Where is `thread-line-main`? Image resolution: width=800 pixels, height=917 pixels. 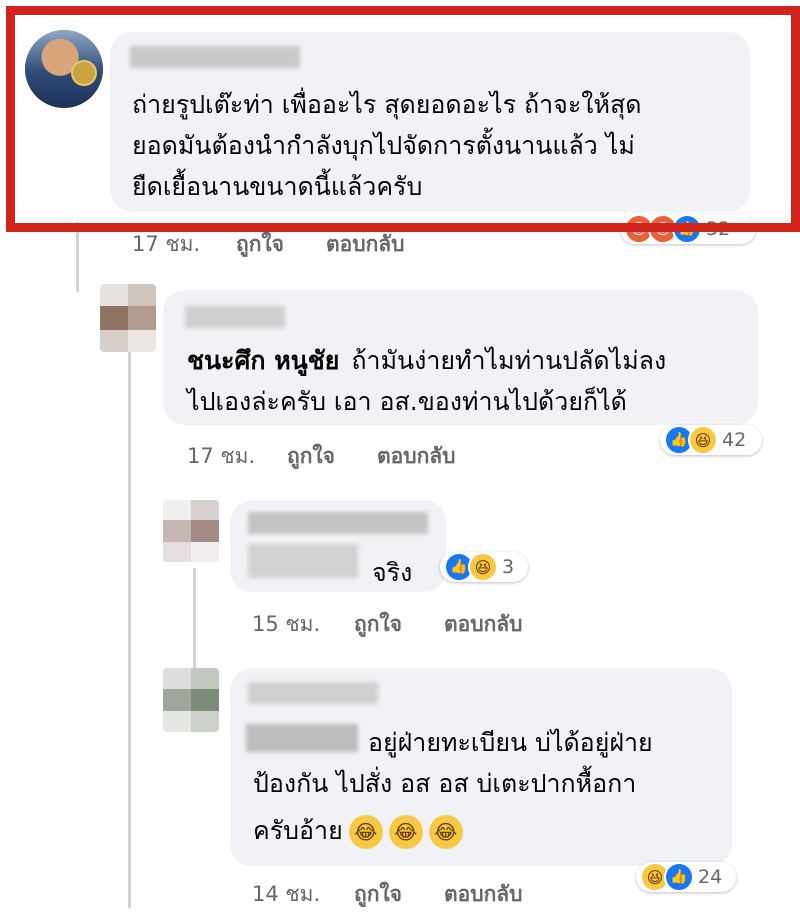 thread-line-main is located at coordinates (77, 257).